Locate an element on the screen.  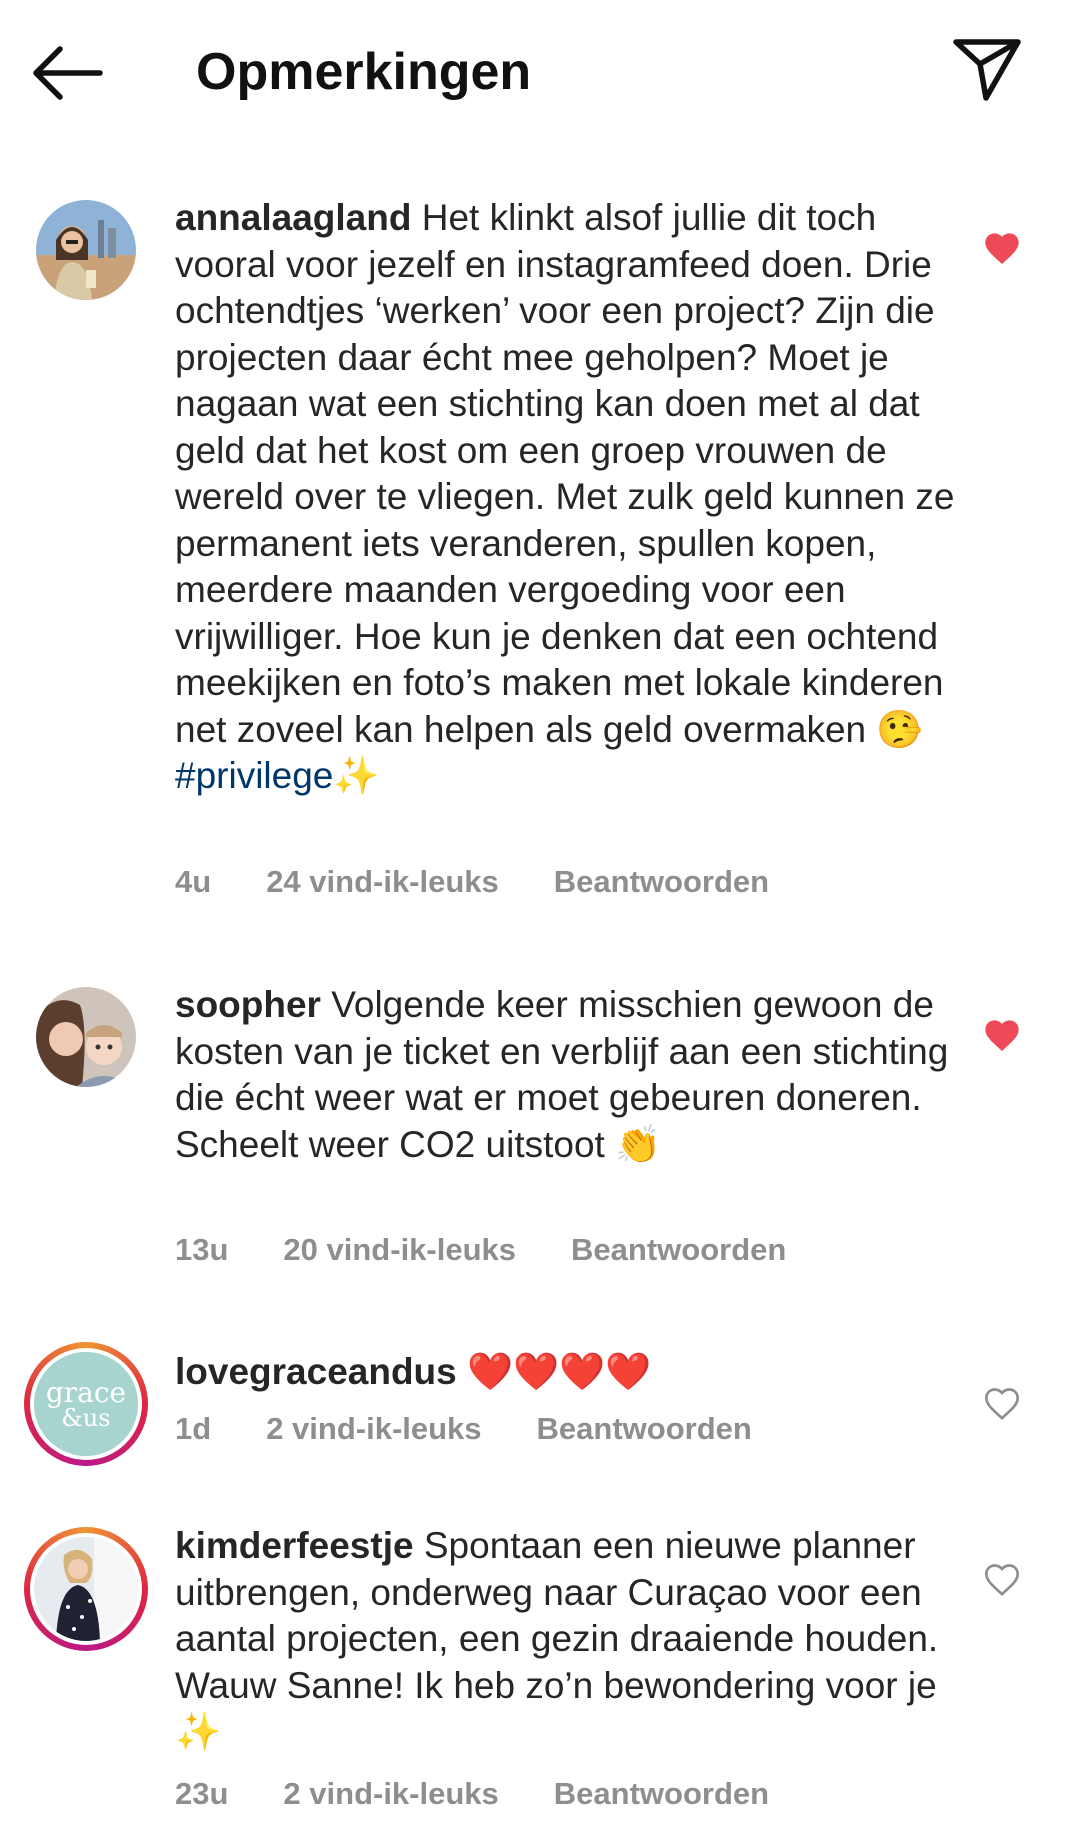
comment-time: 4u is located at coordinates (193, 881).